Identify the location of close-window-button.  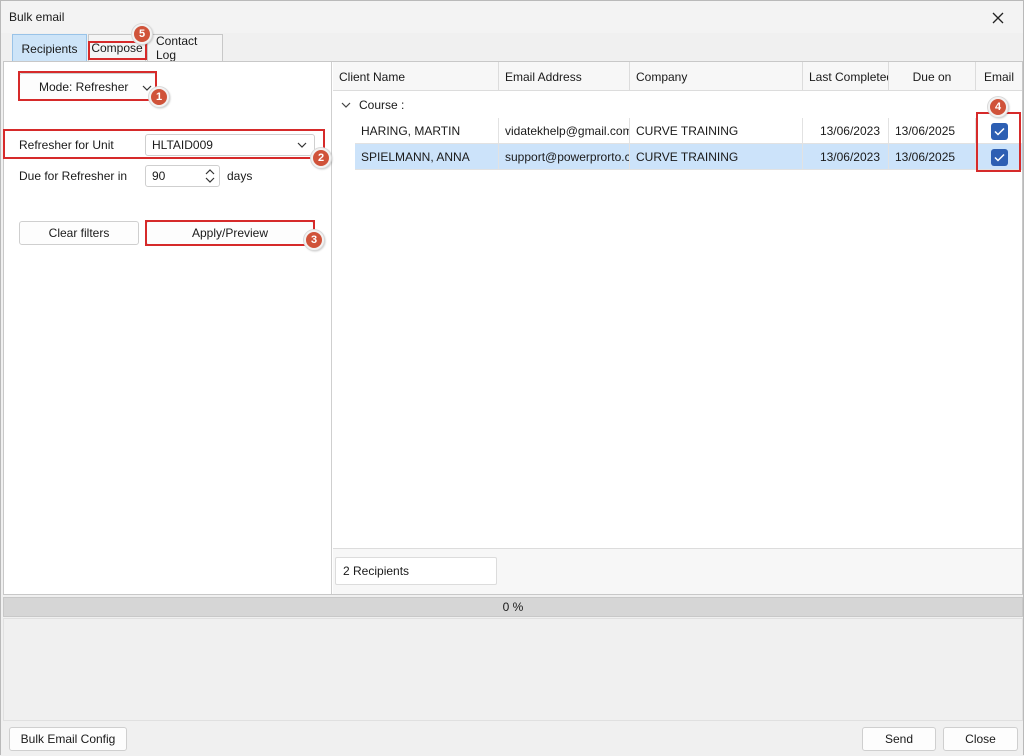
(998, 18).